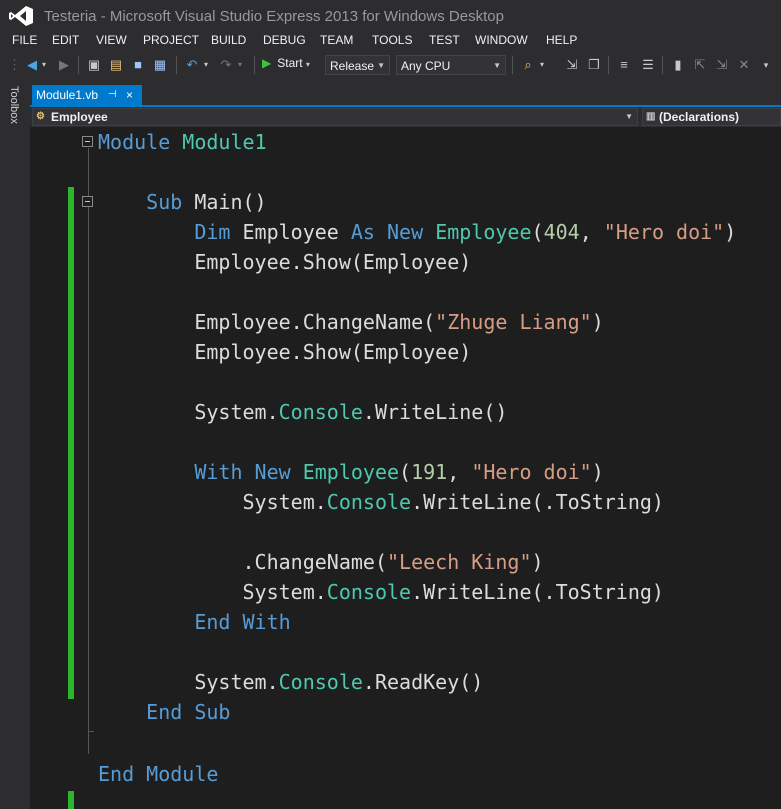  Describe the element at coordinates (206, 65) in the screenshot. I see `undo-dropdown-icon: ▾` at that location.